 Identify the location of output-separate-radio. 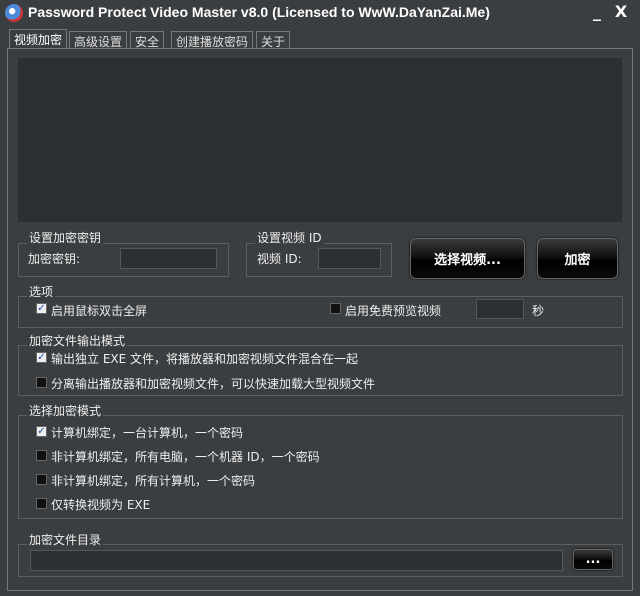
(41, 382).